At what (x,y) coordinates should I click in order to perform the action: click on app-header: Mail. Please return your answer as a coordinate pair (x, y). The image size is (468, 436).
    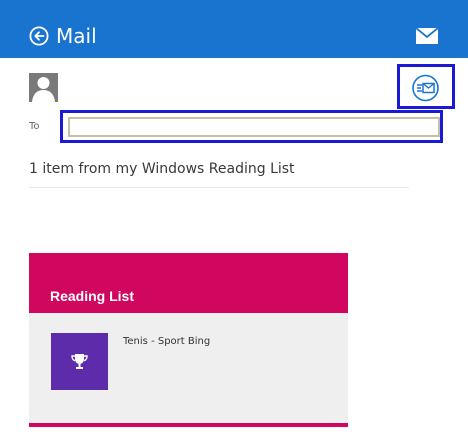
    Looking at the image, I should click on (234, 29).